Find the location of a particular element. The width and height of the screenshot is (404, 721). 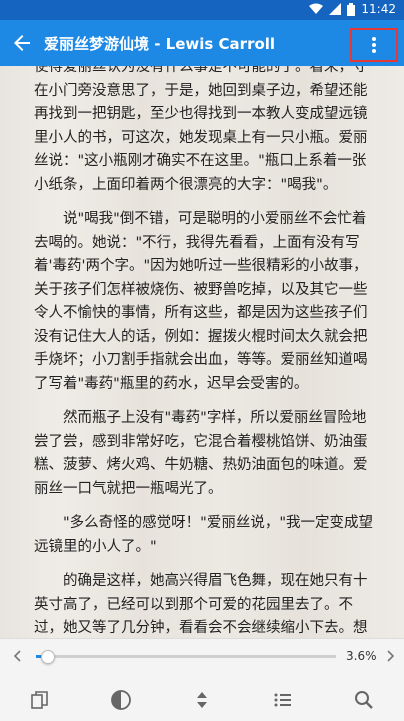

page-title: 爱丽丝梦游仙境 - Lewis Carroll is located at coordinates (160, 44).